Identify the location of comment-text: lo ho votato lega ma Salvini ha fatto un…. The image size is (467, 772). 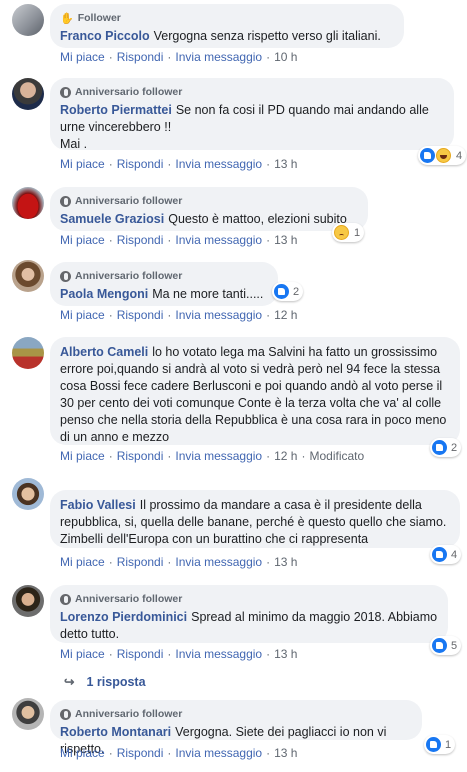
(253, 394).